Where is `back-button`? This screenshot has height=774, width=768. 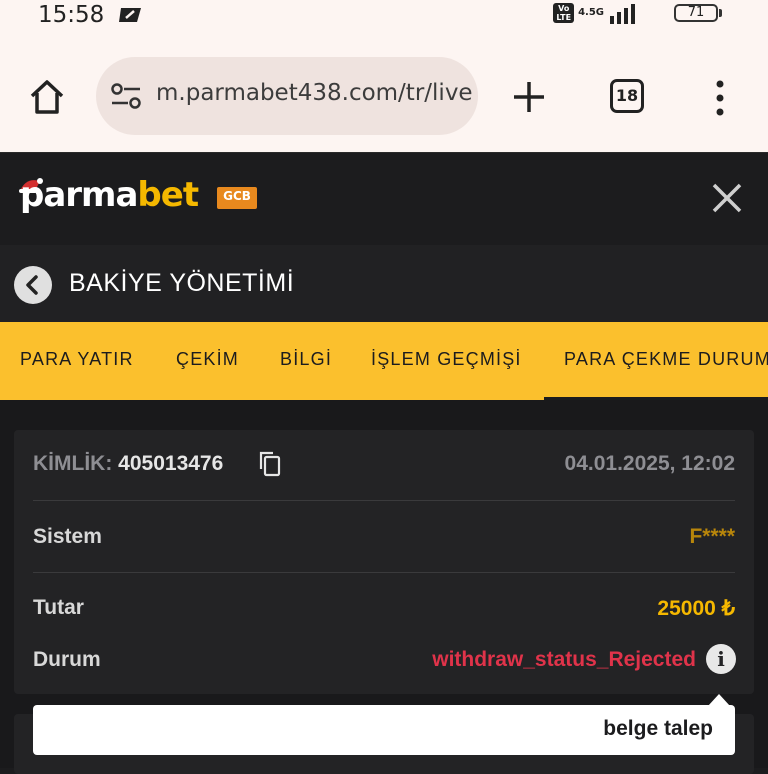
back-button is located at coordinates (33, 285).